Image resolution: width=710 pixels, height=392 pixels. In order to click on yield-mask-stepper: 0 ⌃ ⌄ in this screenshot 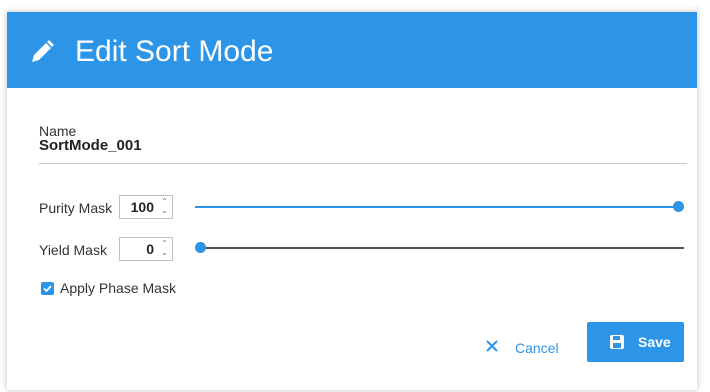, I will do `click(146, 249)`.